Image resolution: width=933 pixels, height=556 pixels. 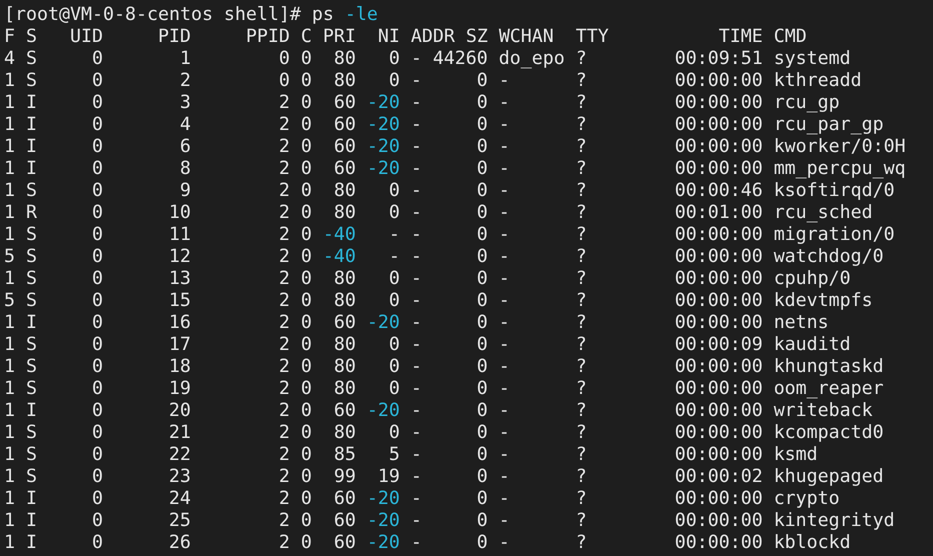 What do you see at coordinates (185, 103) in the screenshot?
I see `table-cell: 3` at bounding box center [185, 103].